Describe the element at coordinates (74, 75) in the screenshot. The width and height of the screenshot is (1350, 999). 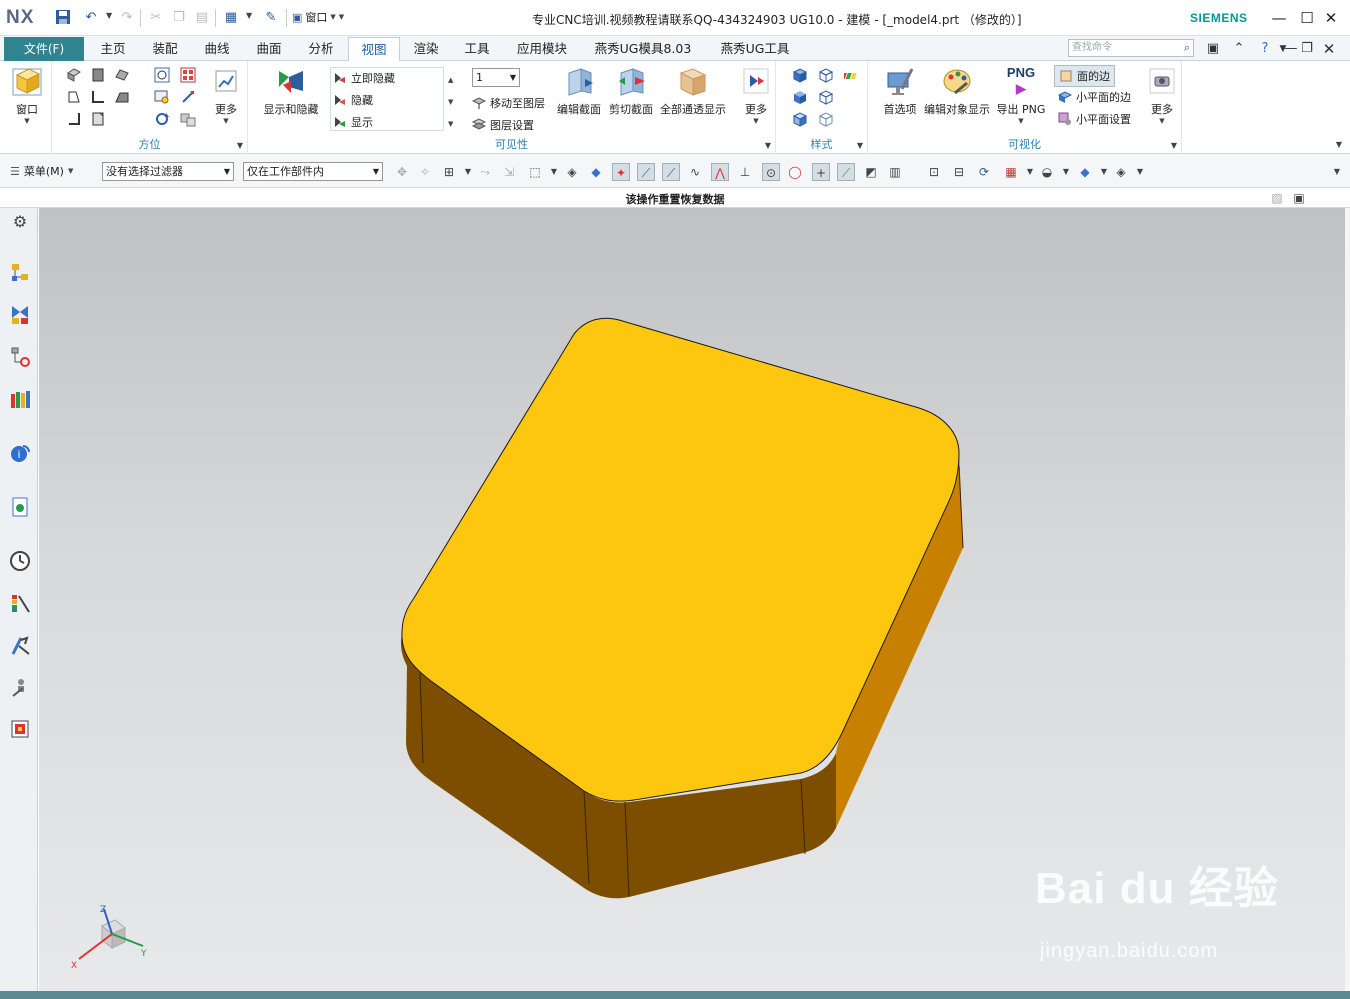
I see `trimetric-view-icon` at that location.